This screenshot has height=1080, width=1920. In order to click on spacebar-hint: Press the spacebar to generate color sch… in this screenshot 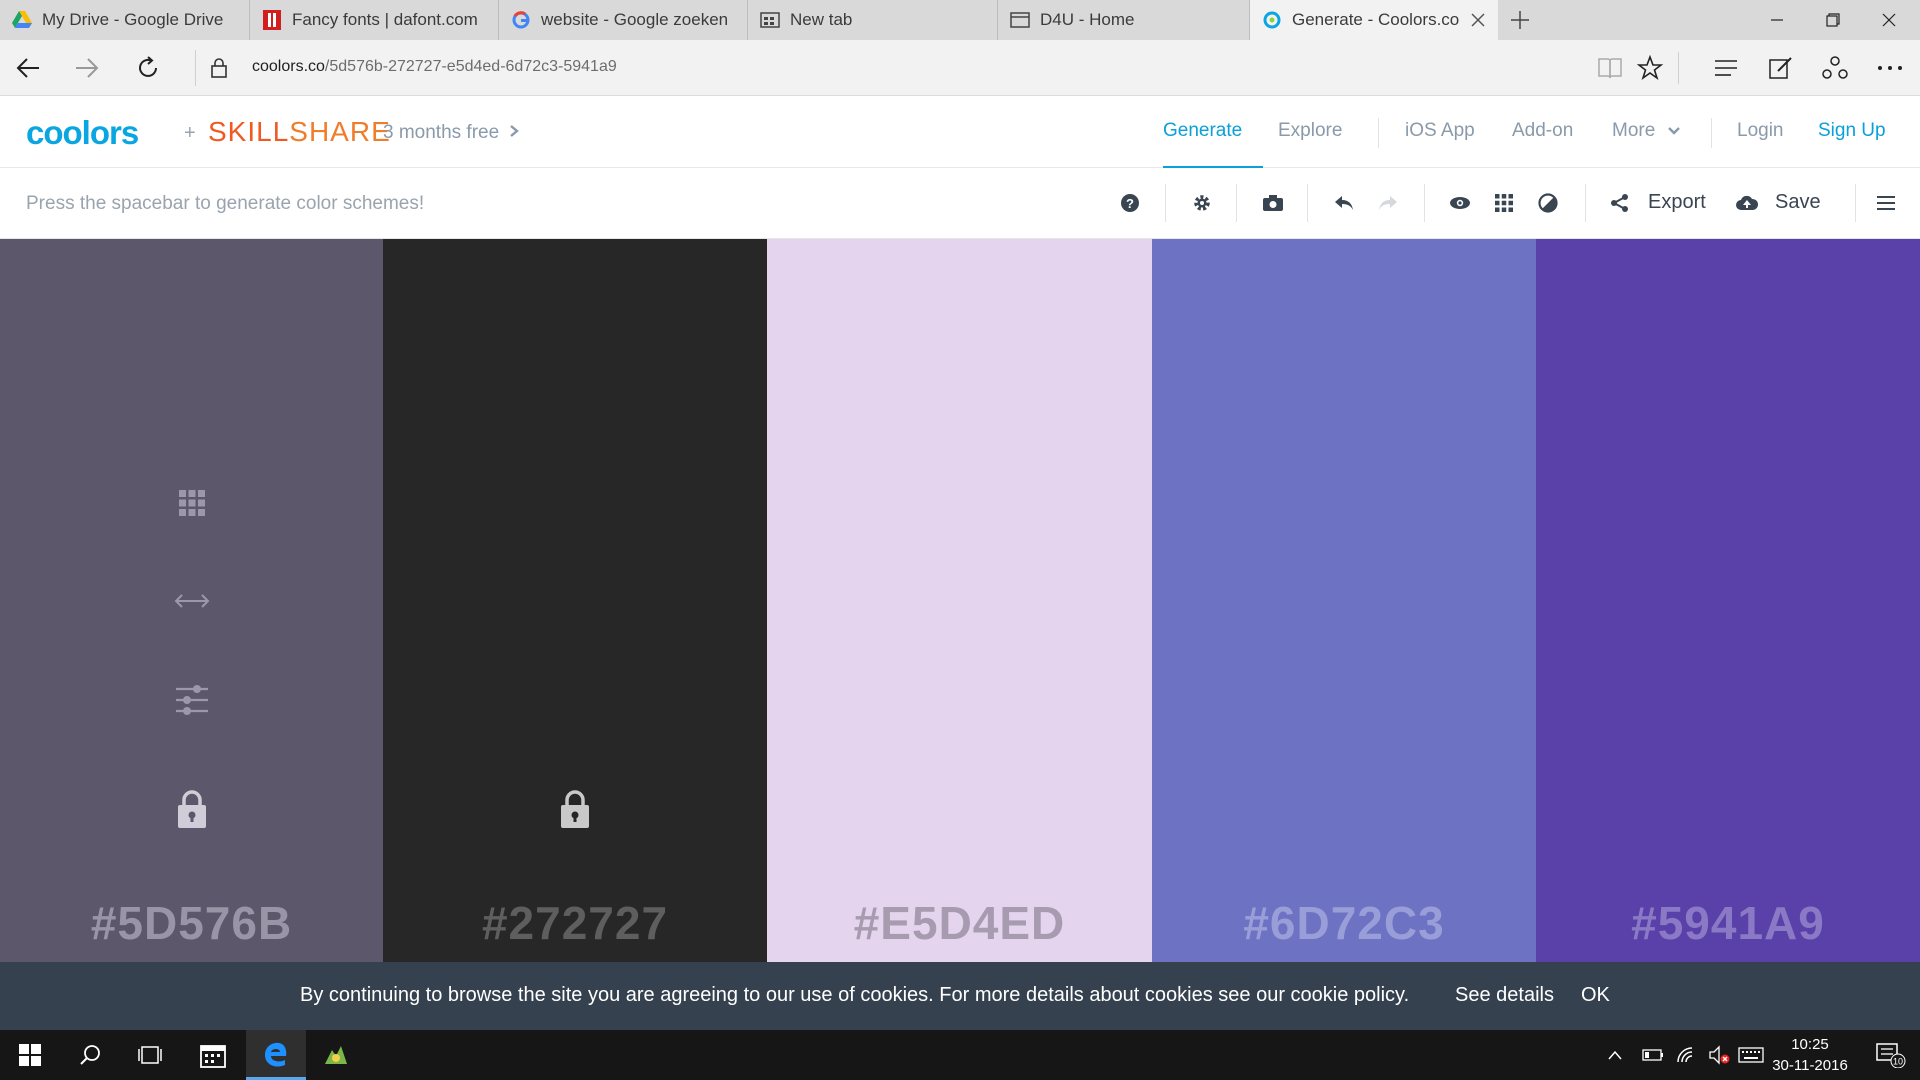, I will do `click(225, 203)`.